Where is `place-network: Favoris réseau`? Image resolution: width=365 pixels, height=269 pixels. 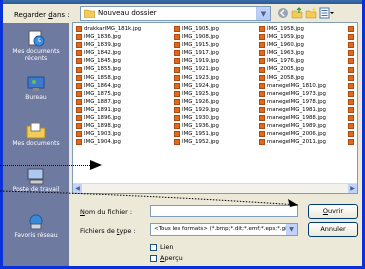 place-network: Favoris réseau is located at coordinates (36, 226).